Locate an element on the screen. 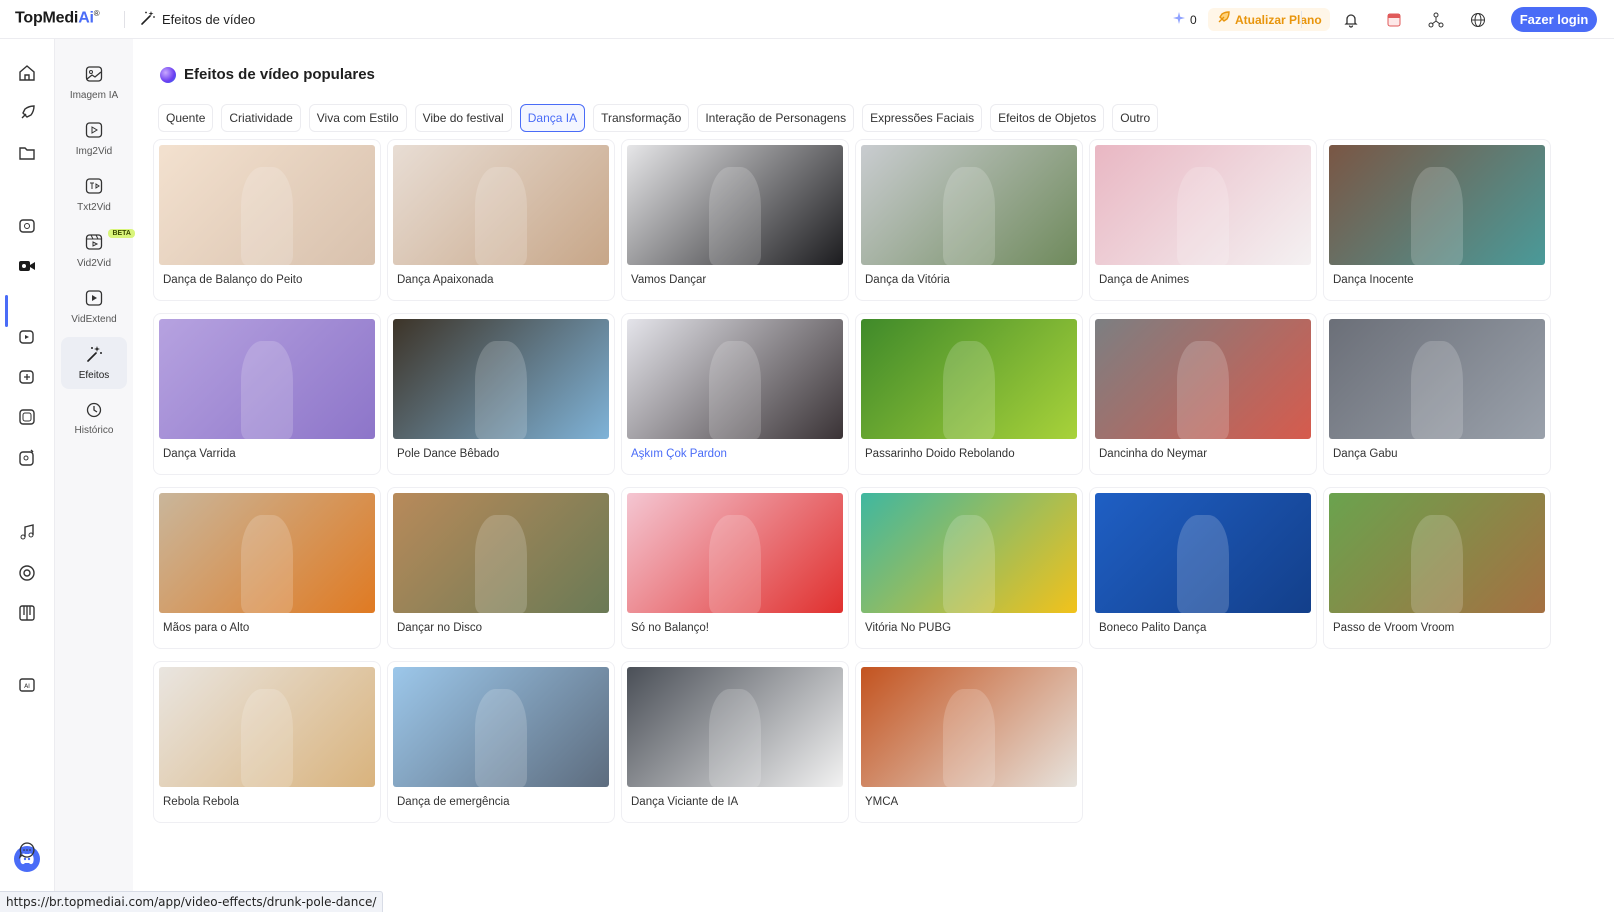  effect-card: Dança Gabu is located at coordinates (1437, 394).